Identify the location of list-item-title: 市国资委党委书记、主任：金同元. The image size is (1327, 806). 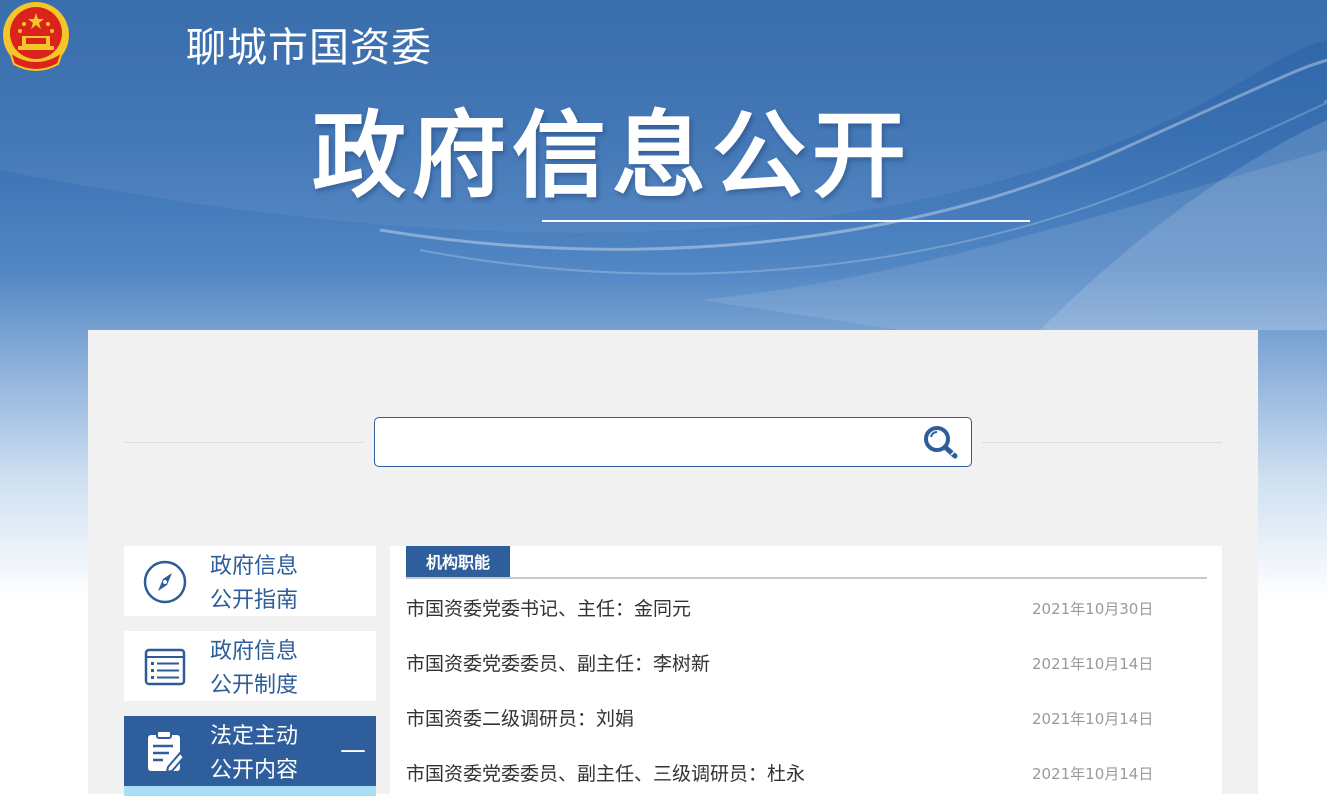
(548, 609).